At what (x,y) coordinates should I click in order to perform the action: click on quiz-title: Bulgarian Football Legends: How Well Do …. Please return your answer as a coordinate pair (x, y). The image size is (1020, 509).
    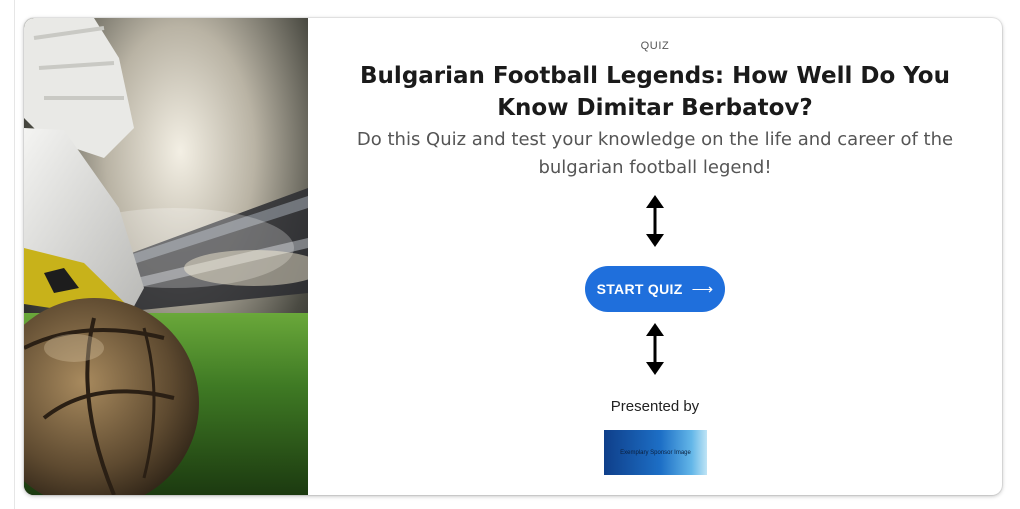
    Looking at the image, I should click on (655, 92).